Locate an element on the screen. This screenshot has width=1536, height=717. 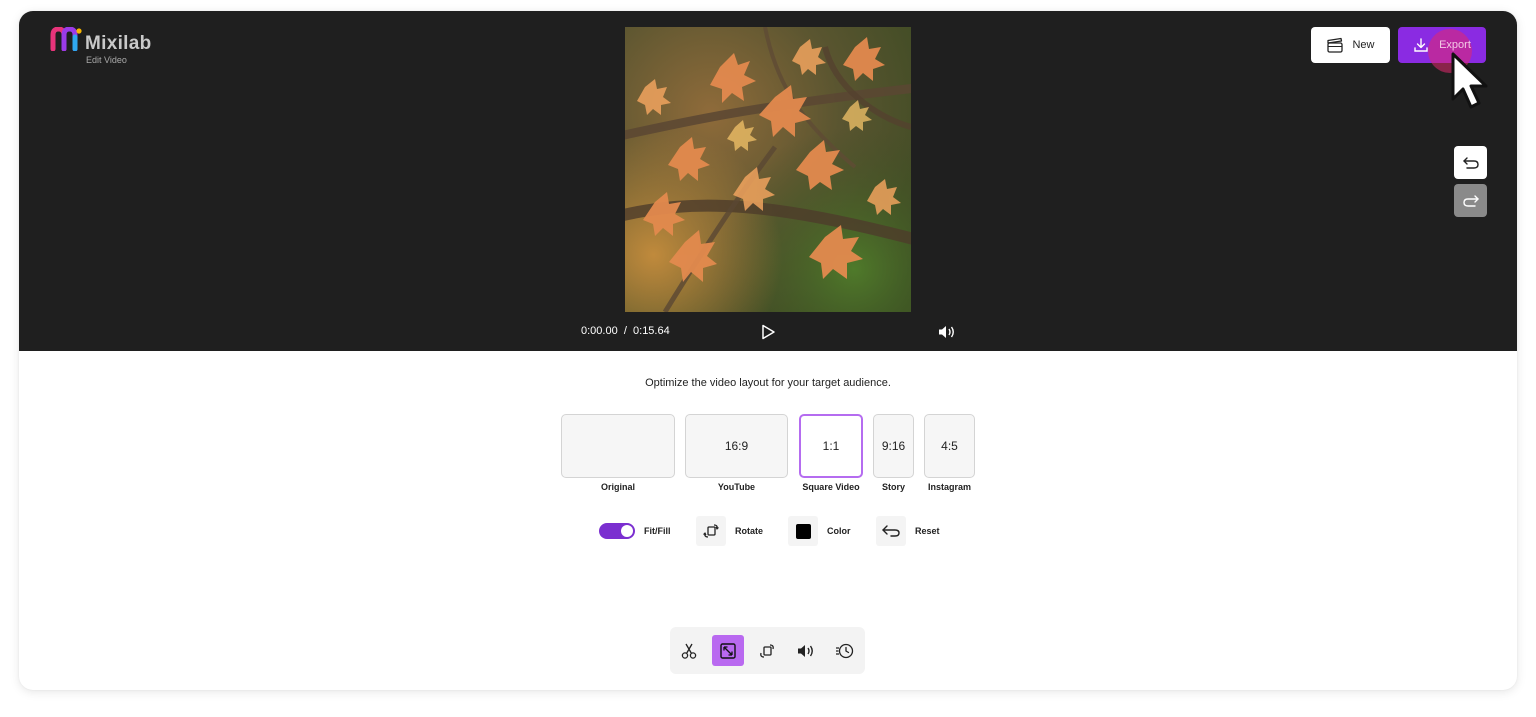
play-button is located at coordinates (768, 332).